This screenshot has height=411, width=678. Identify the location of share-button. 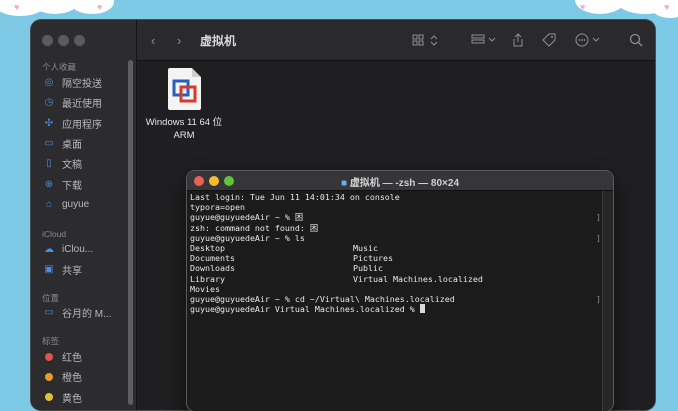
(518, 40).